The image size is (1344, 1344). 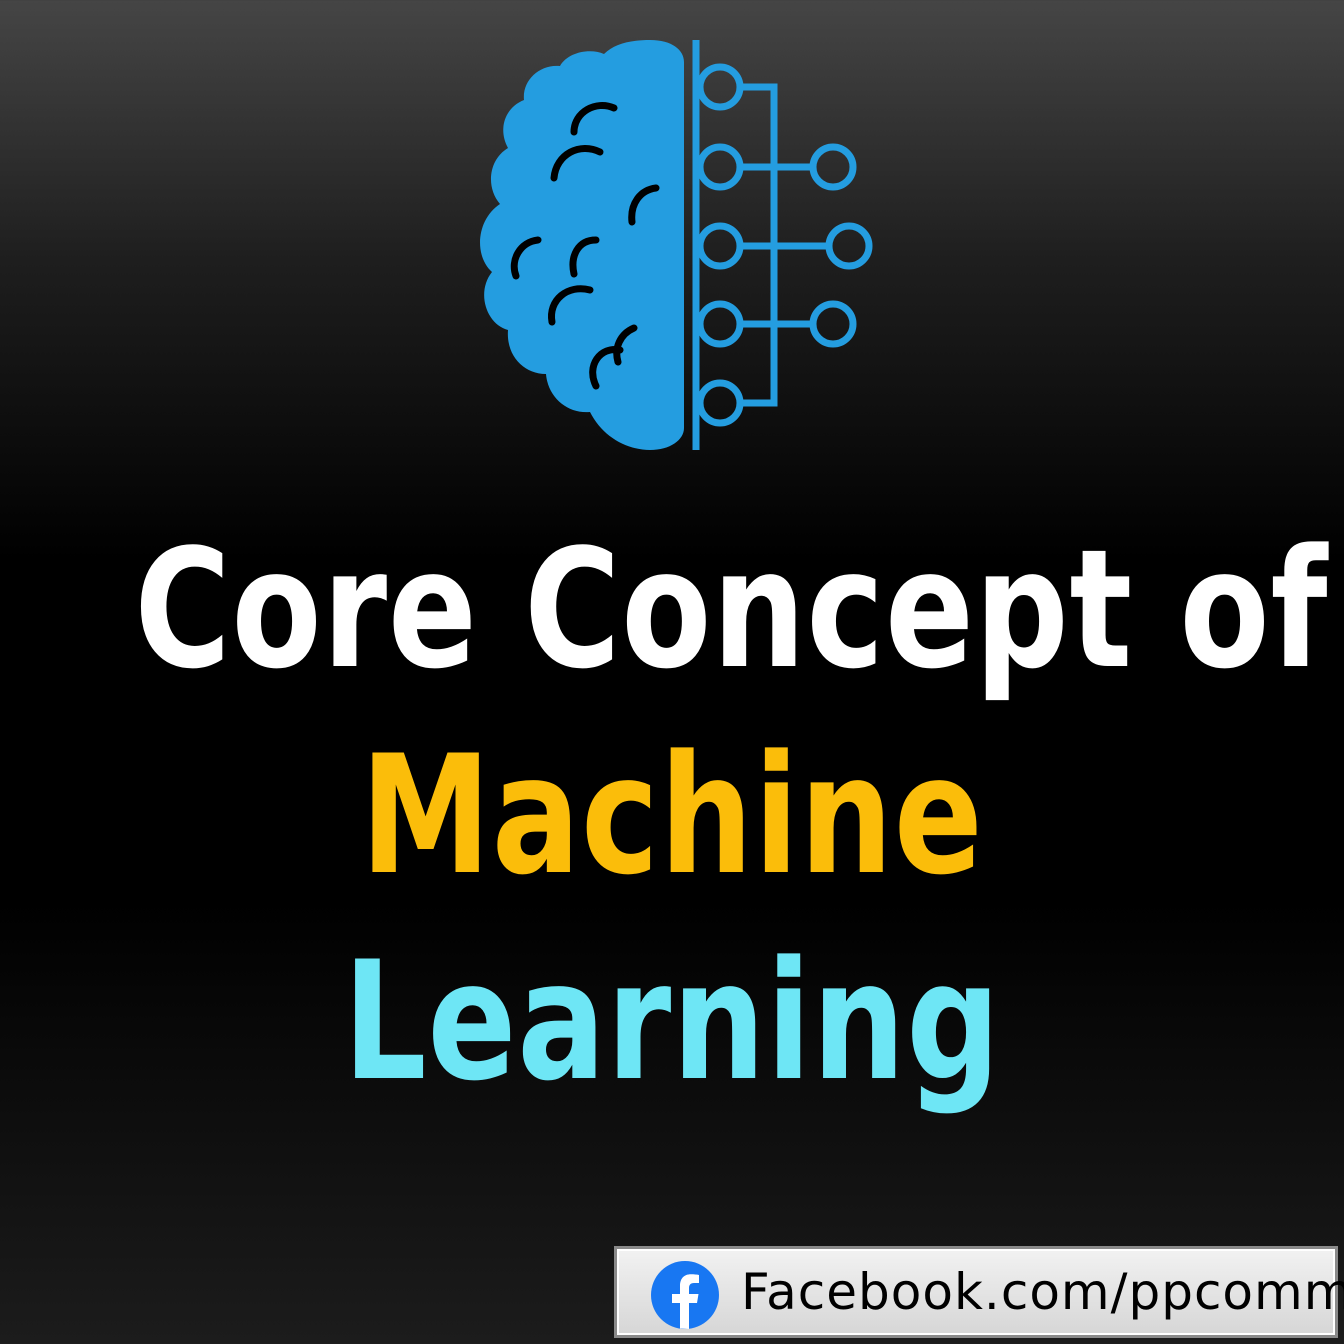 I want to click on title-line-learning: Learning, so click(x=672, y=1021).